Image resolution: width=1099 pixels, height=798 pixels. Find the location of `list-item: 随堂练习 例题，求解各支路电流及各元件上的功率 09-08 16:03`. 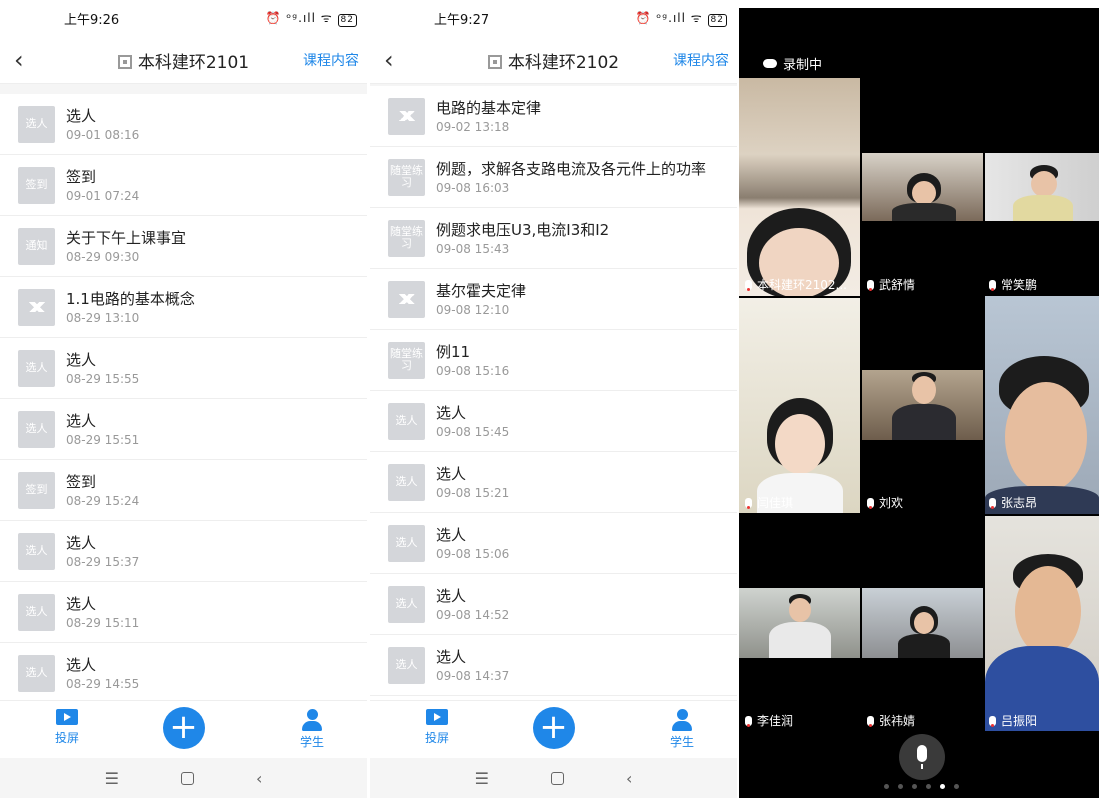

list-item: 随堂练习 例题，求解各支路电流及各元件上的功率 09-08 16:03 is located at coordinates (553, 177).